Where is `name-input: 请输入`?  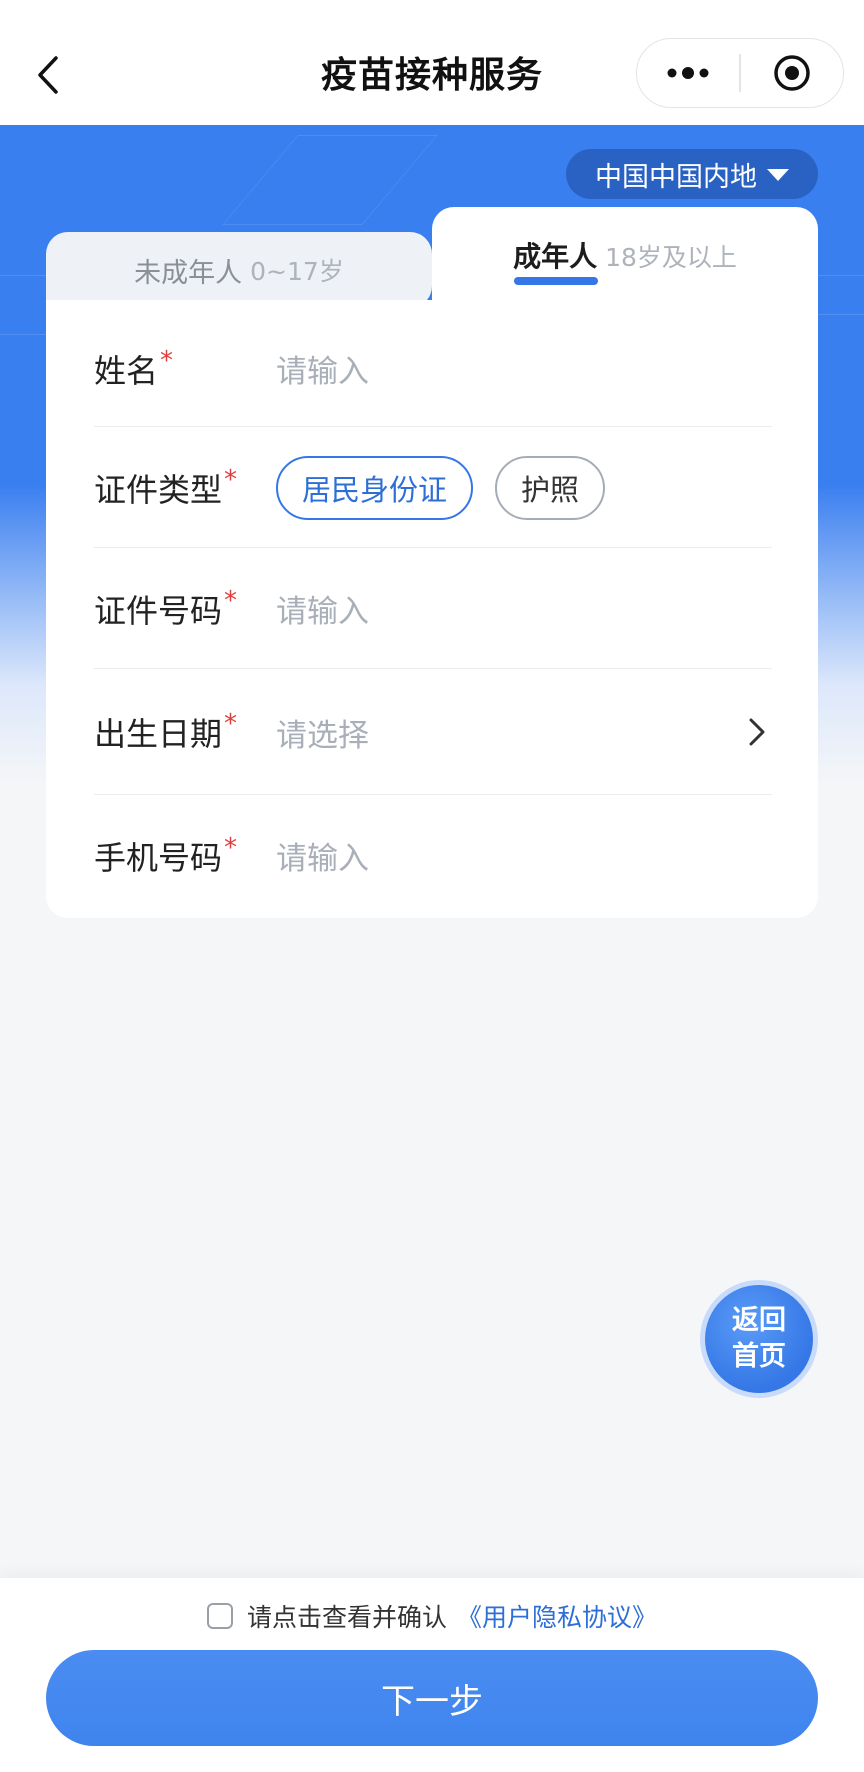
name-input: 请输入 is located at coordinates (524, 368).